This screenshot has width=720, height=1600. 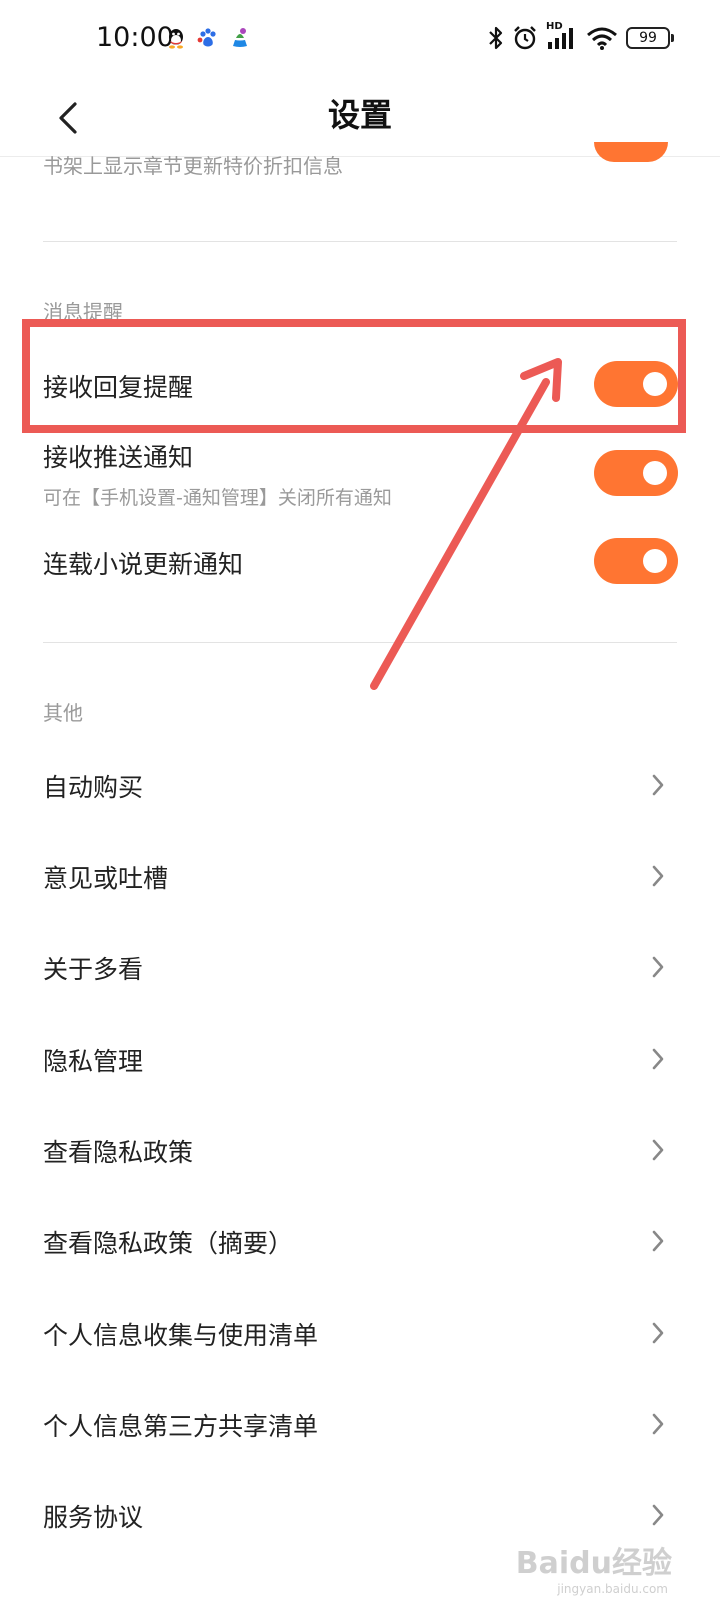 What do you see at coordinates (466, 524) in the screenshot?
I see `annotation-arrow` at bounding box center [466, 524].